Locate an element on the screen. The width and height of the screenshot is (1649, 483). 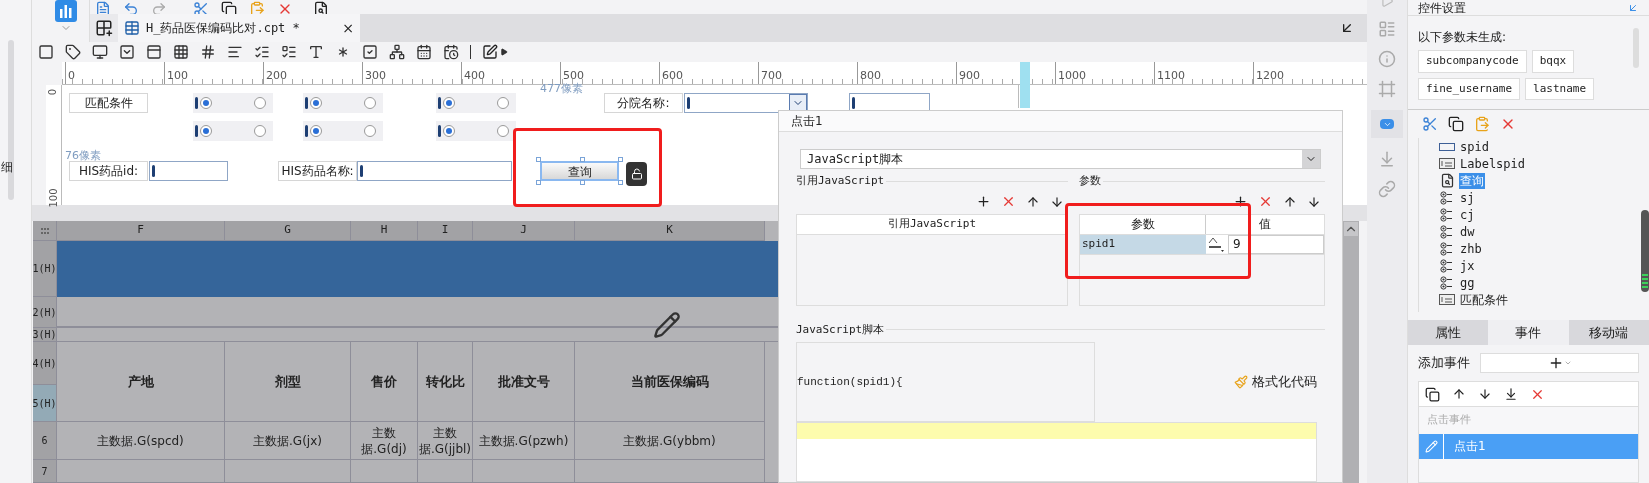
row-header: 6 is located at coordinates (45, 441).